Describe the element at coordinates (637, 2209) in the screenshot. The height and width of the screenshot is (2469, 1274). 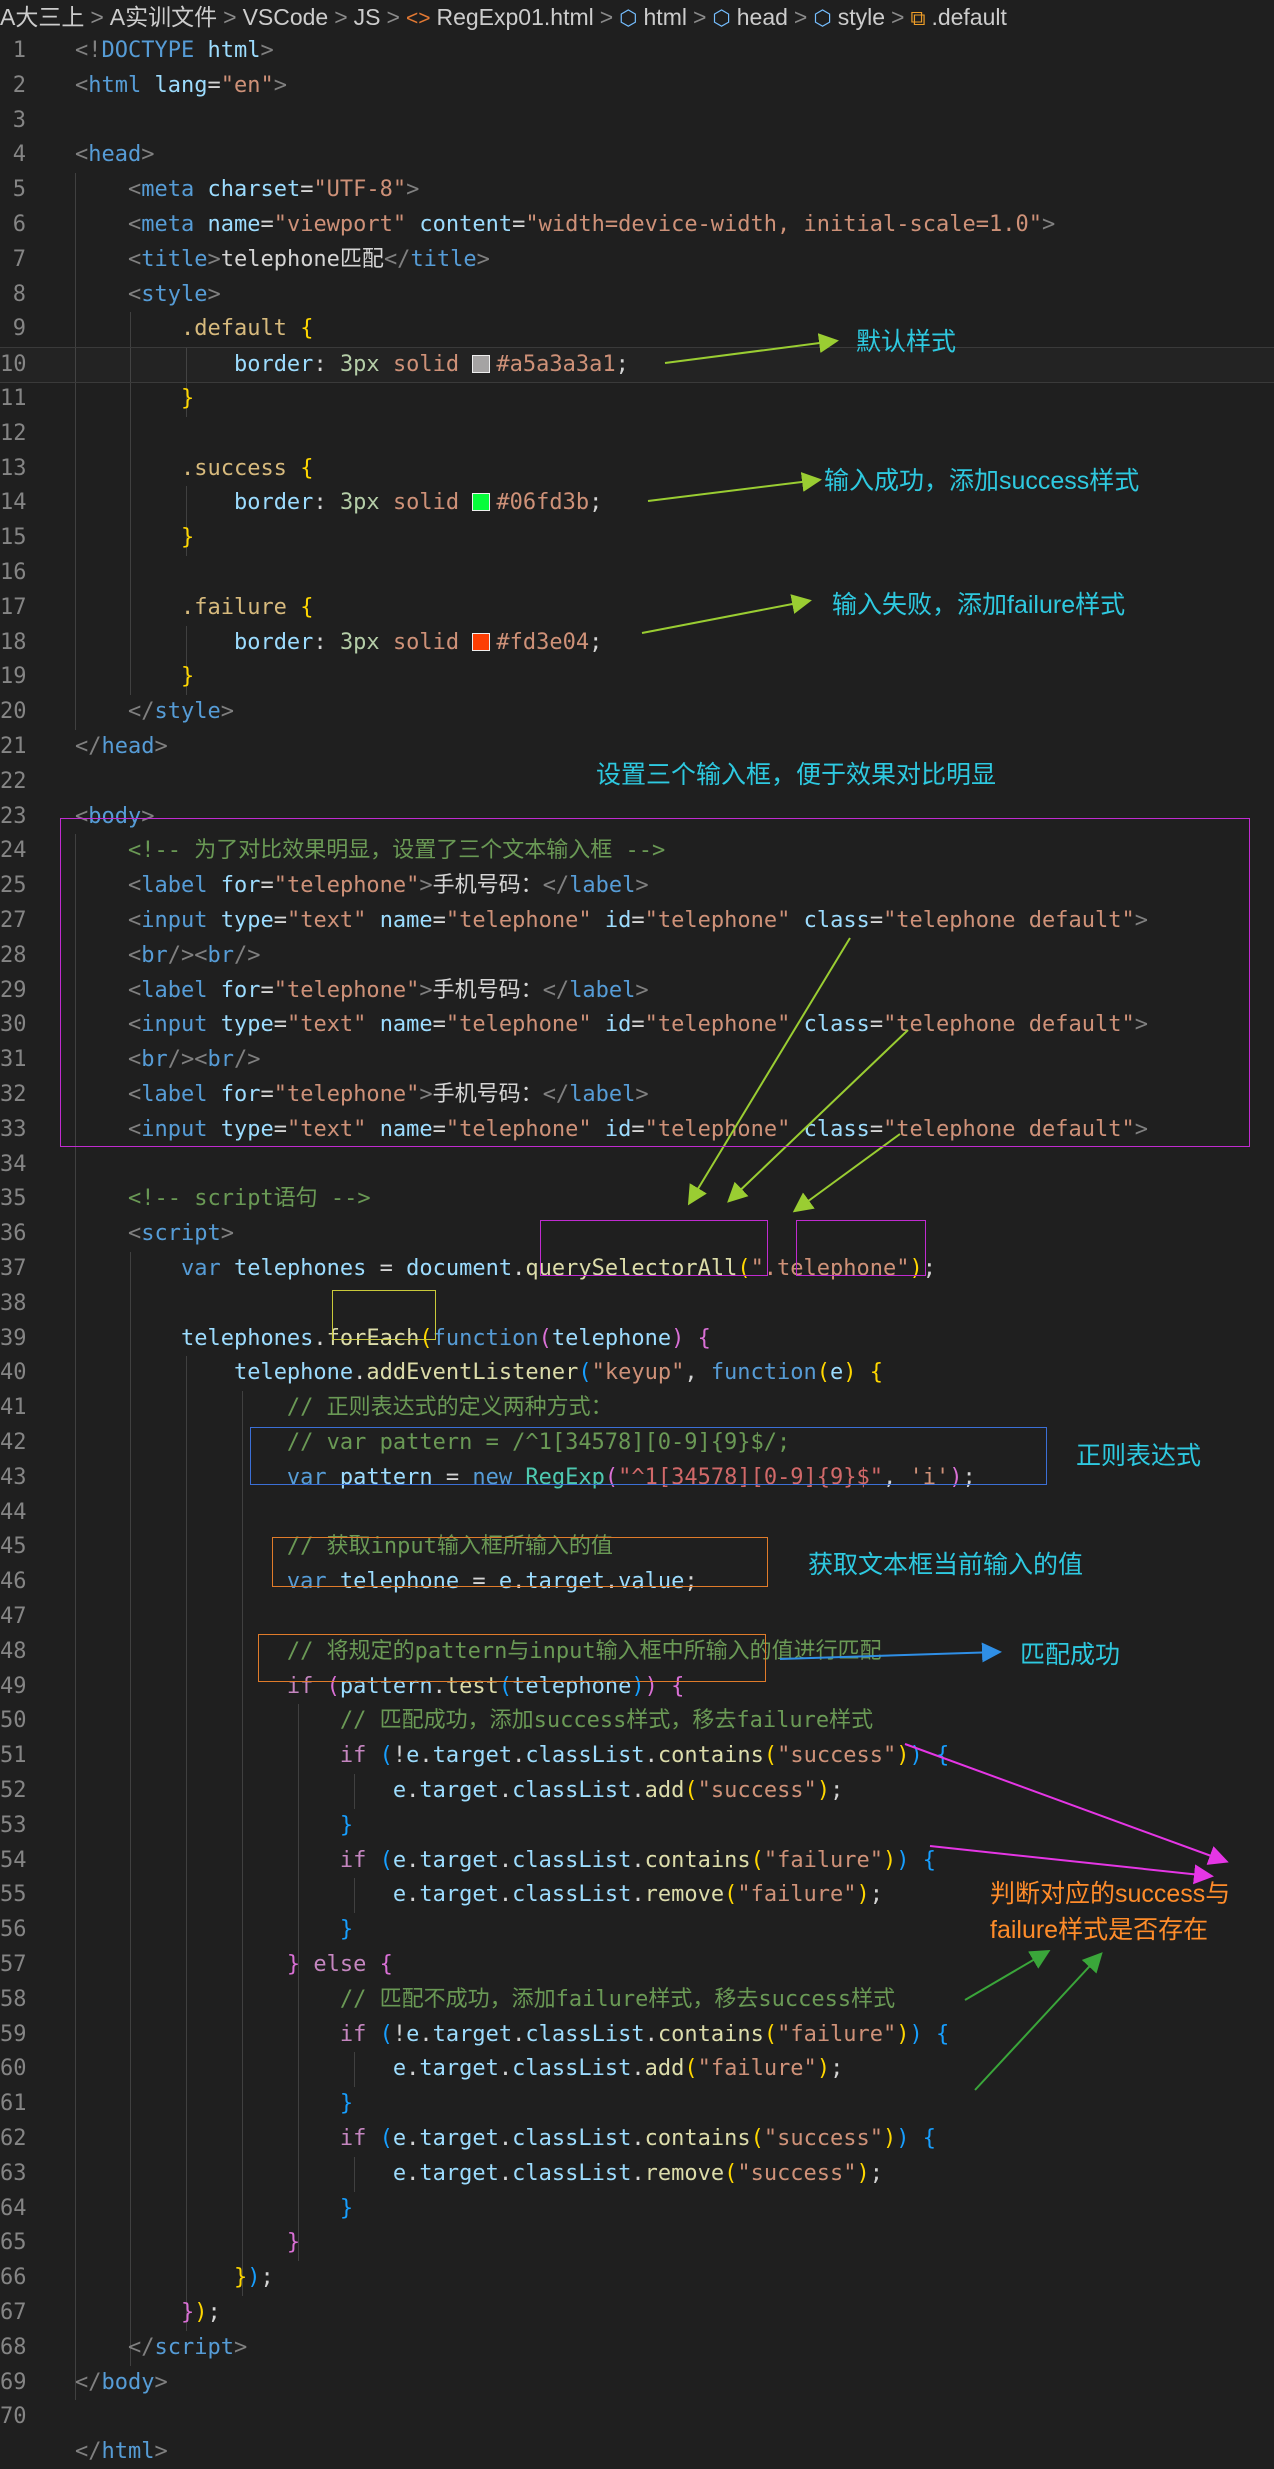
I see `code-line: 64 }` at that location.